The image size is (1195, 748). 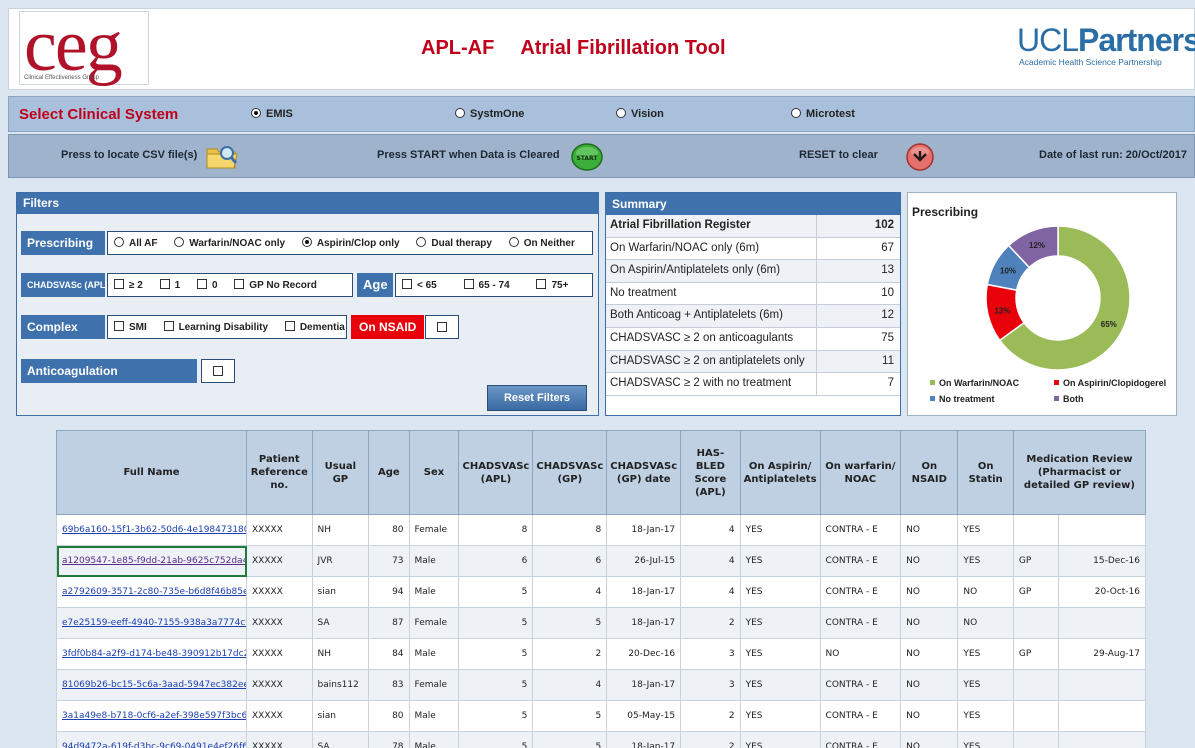 I want to click on reset-filters-button: Reset Filters, so click(x=537, y=398).